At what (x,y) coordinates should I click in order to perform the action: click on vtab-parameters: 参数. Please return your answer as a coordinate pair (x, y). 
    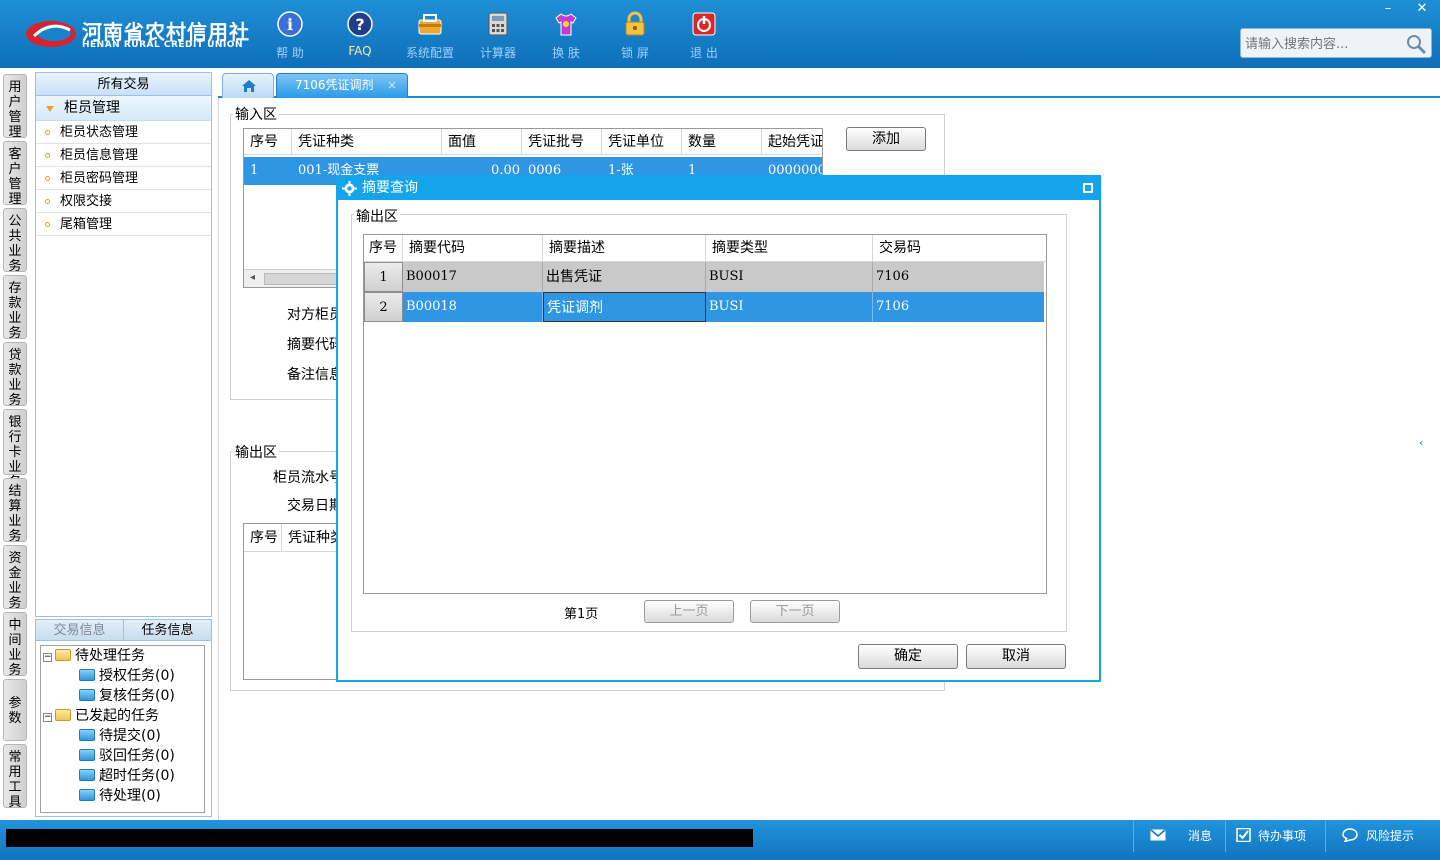
    Looking at the image, I should click on (15, 710).